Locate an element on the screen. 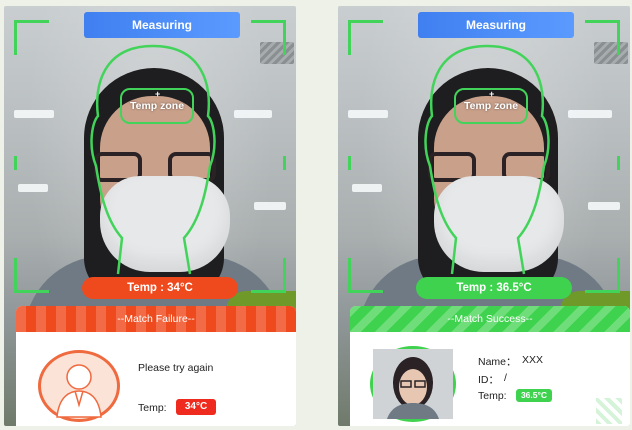 The height and width of the screenshot is (430, 632). match-status-header: --Match Success-- is located at coordinates (490, 319).